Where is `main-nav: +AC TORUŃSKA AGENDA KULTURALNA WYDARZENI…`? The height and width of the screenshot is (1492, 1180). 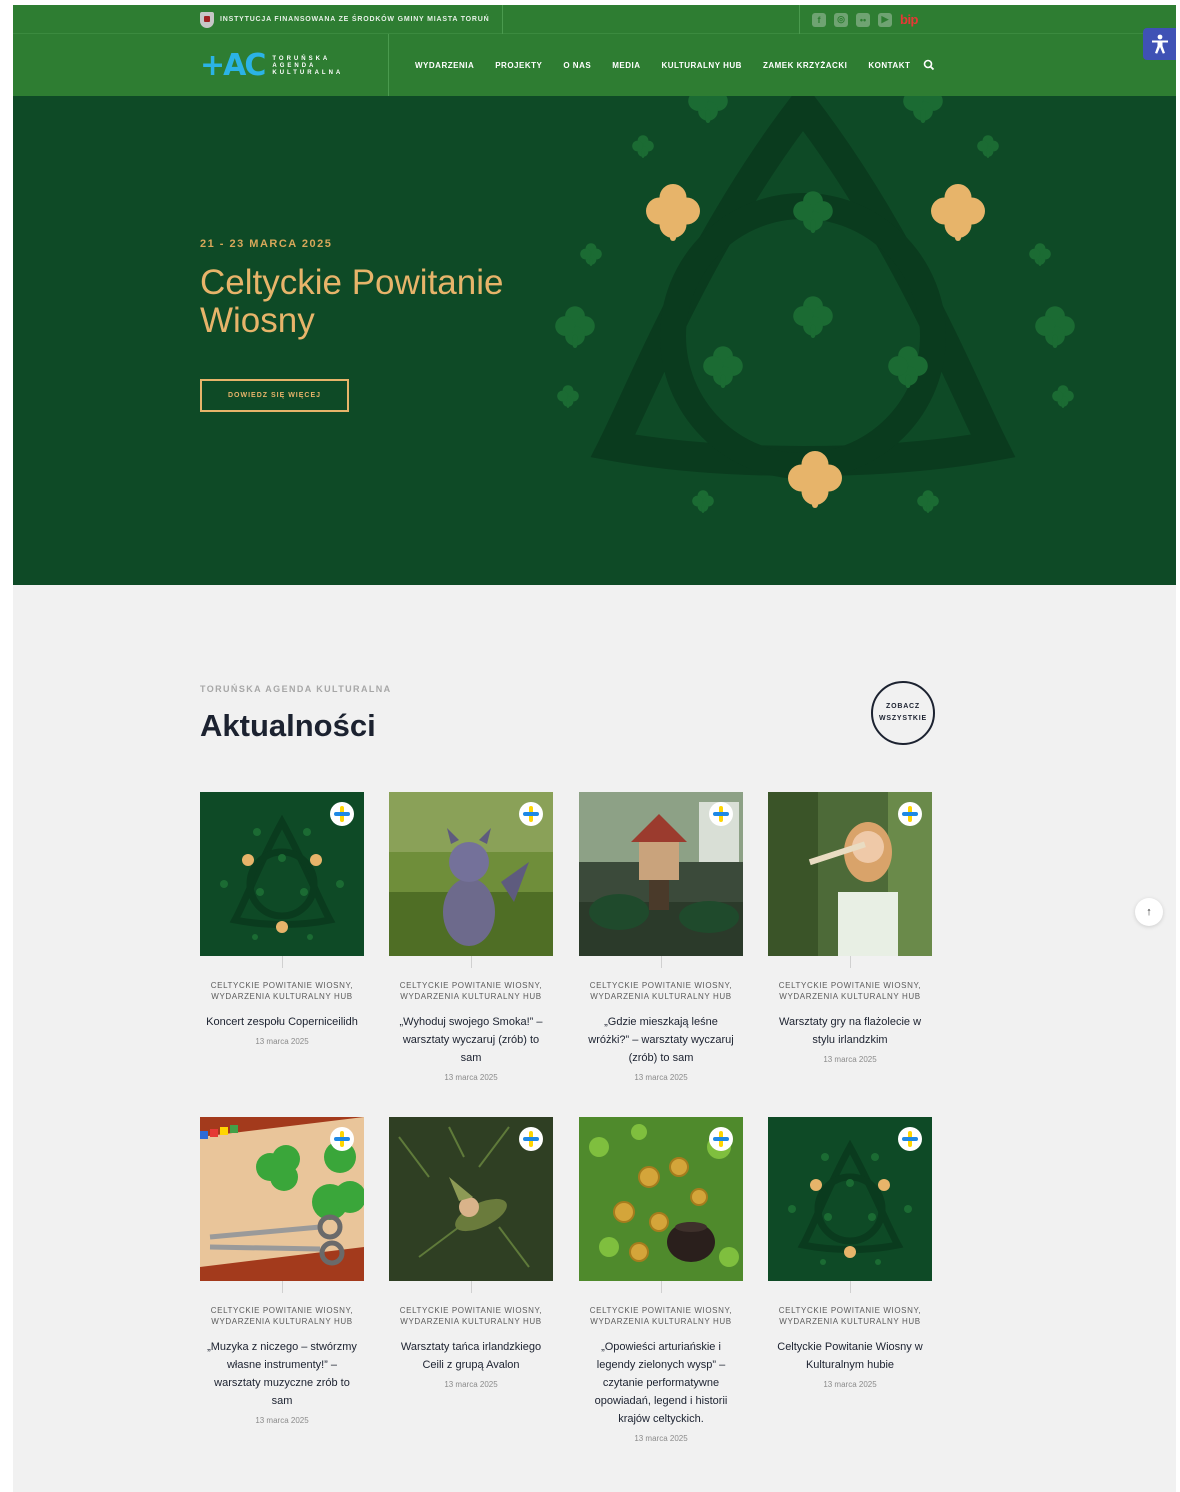 main-nav: +AC TORUŃSKA AGENDA KULTURALNA WYDARZENI… is located at coordinates (594, 65).